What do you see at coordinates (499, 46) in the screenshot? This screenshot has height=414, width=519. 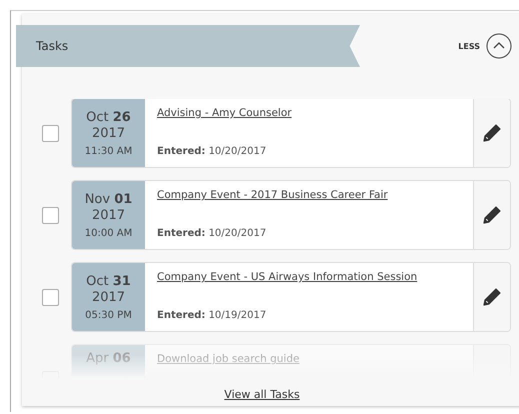 I see `collapse-icon` at bounding box center [499, 46].